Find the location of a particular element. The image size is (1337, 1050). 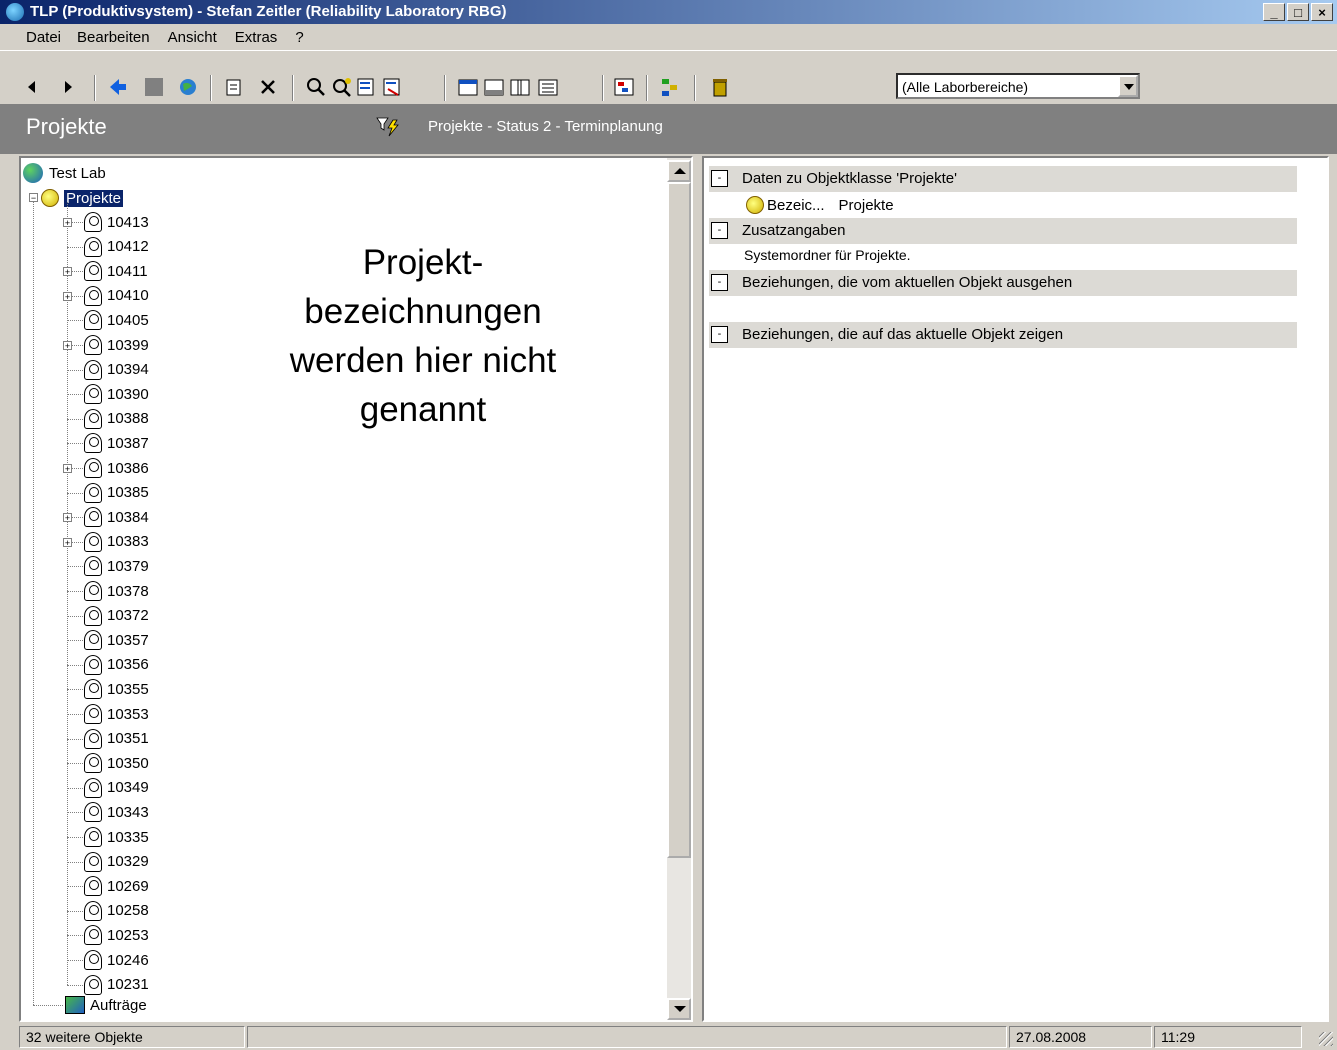

split-pane-button is located at coordinates (520, 87).